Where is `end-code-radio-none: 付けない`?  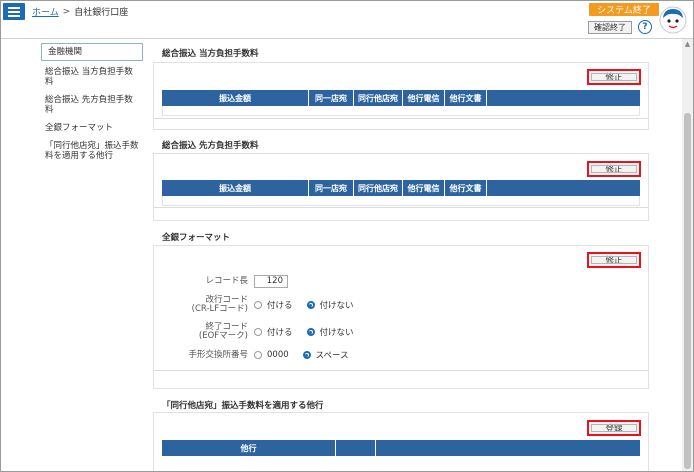
end-code-radio-none: 付けない is located at coordinates (330, 332).